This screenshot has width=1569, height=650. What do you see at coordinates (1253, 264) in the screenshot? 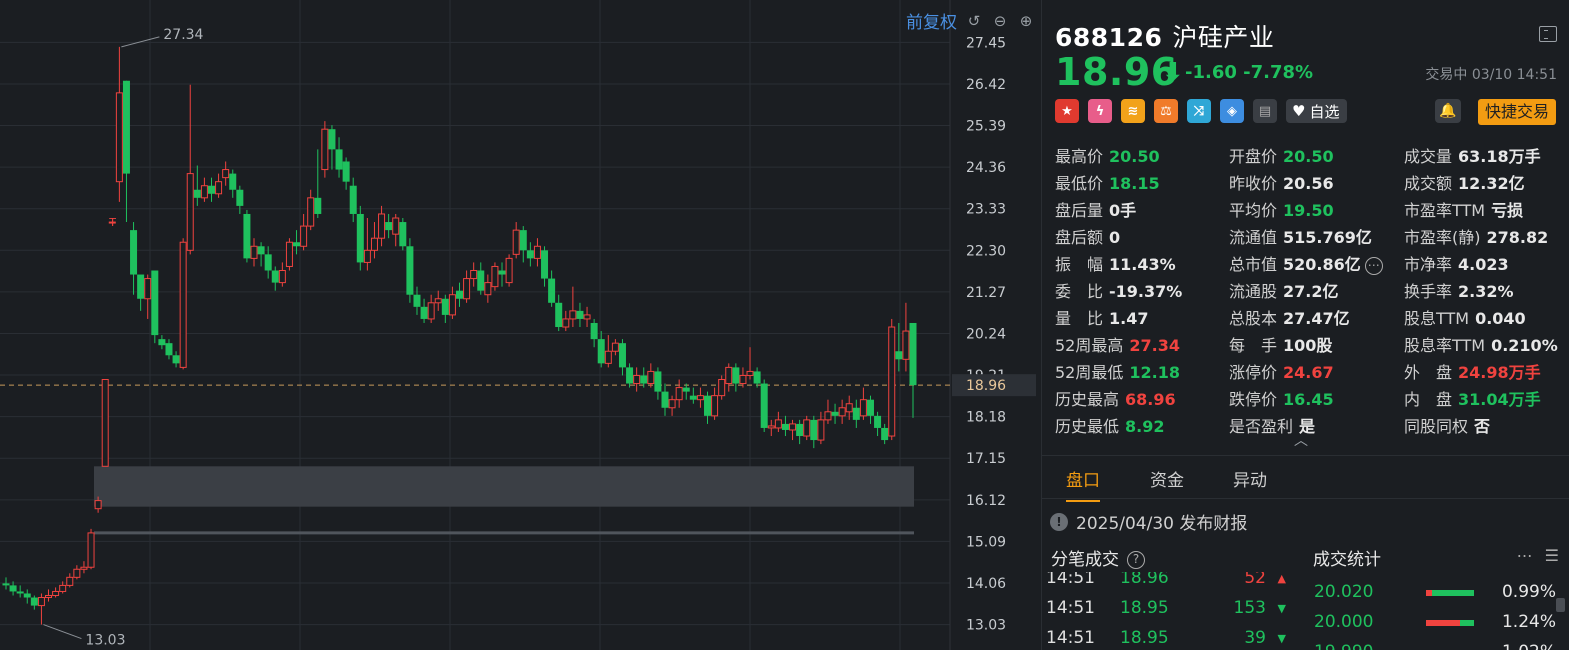
I see `quote-label: 总市值` at bounding box center [1253, 264].